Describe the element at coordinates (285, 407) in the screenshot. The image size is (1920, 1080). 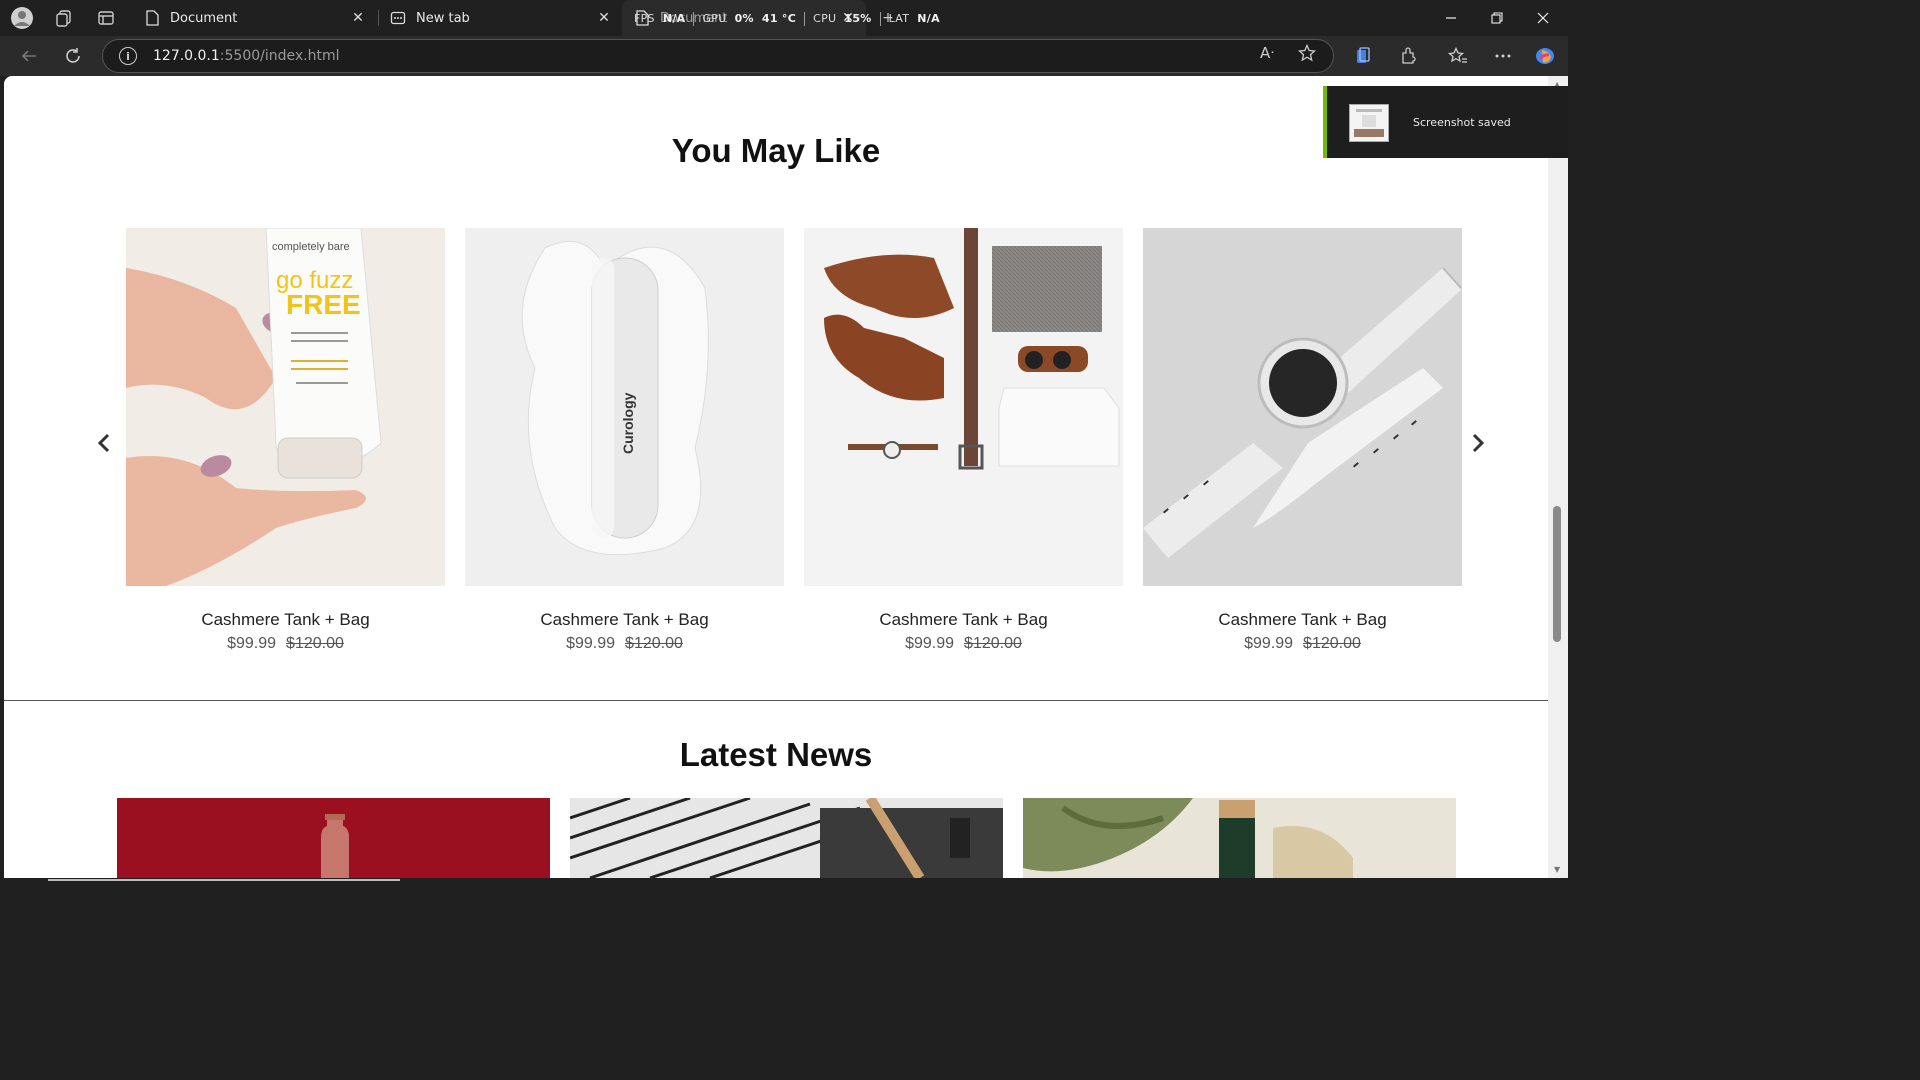
I see `tube-hand-photo: completely bare go fuzz FREE` at that location.